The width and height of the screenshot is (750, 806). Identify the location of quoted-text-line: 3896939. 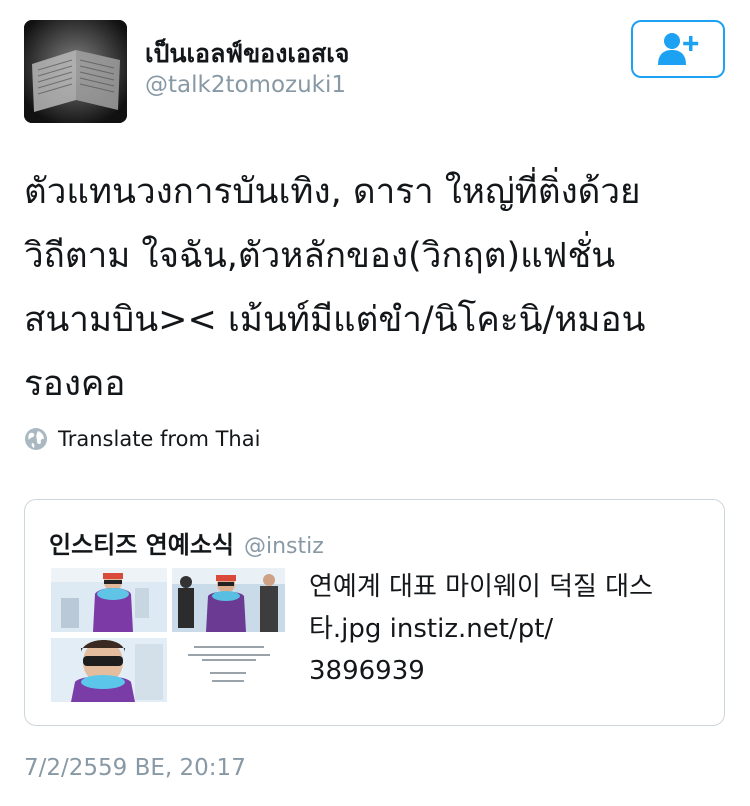
(367, 671).